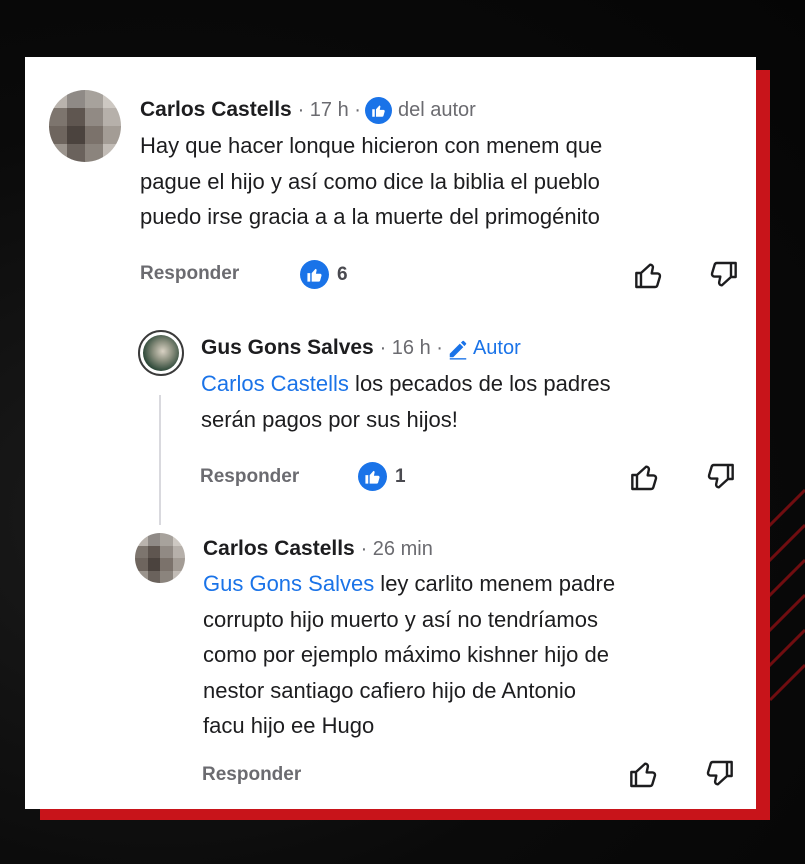 This screenshot has width=805, height=864. What do you see at coordinates (458, 350) in the screenshot?
I see `pencil-icon` at bounding box center [458, 350].